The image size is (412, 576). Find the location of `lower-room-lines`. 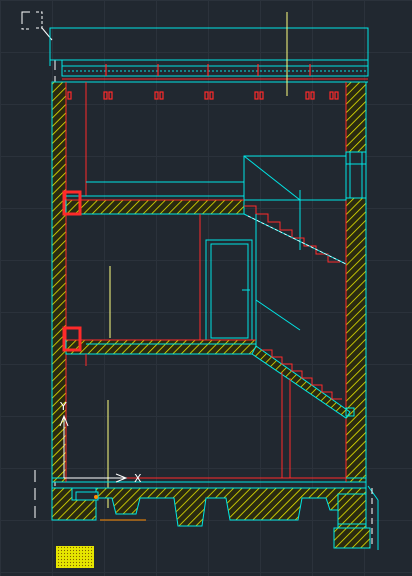

lower-room-lines is located at coordinates (188, 416).